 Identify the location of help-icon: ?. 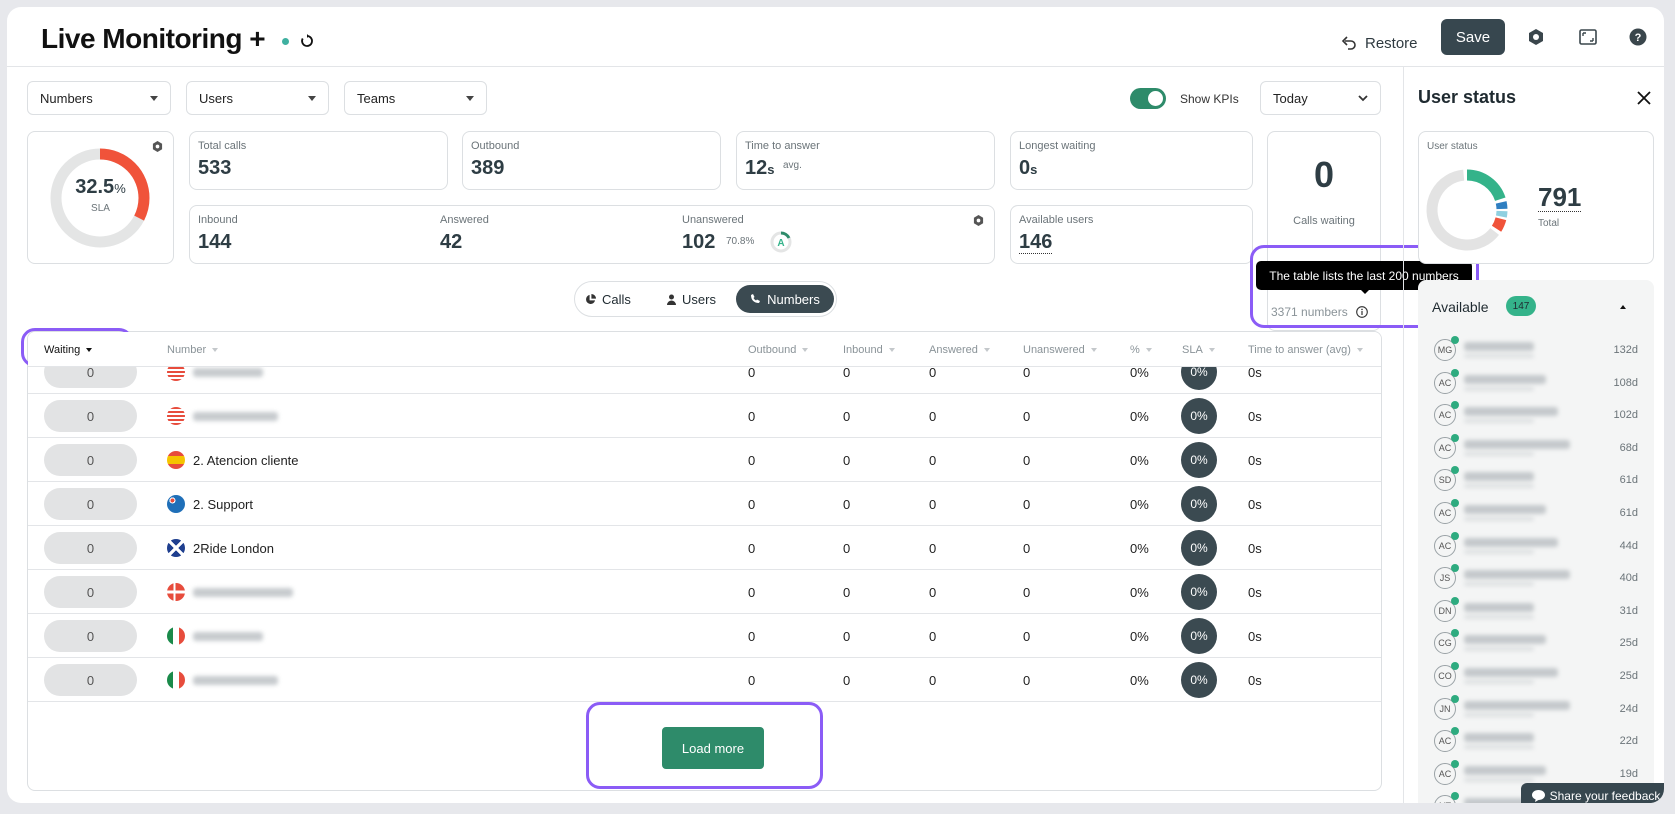
(1638, 37).